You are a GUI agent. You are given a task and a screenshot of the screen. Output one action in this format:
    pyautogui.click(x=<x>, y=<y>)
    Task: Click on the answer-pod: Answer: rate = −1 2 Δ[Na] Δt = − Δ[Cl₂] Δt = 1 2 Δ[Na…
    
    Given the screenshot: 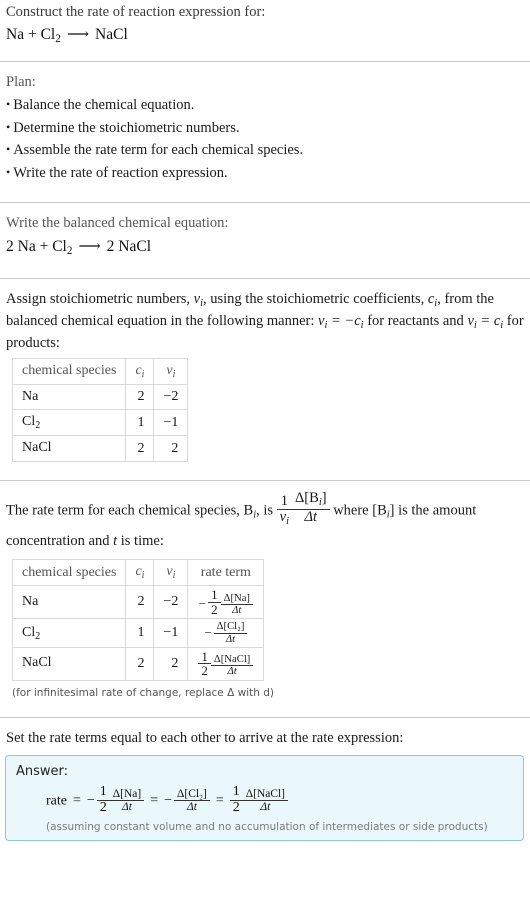 What is the action you would take?
    pyautogui.click(x=264, y=798)
    